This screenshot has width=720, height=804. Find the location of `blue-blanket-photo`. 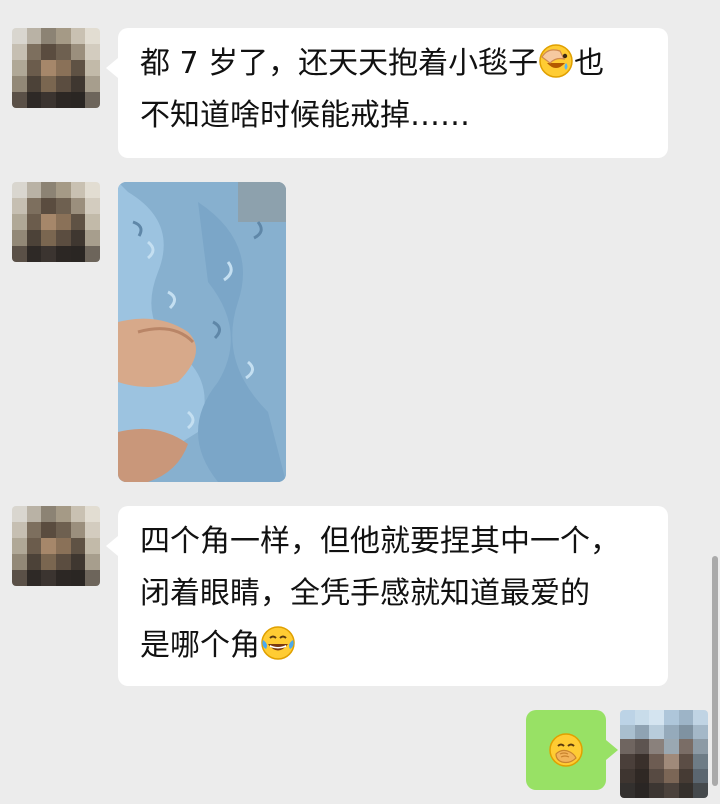

blue-blanket-photo is located at coordinates (202, 332).